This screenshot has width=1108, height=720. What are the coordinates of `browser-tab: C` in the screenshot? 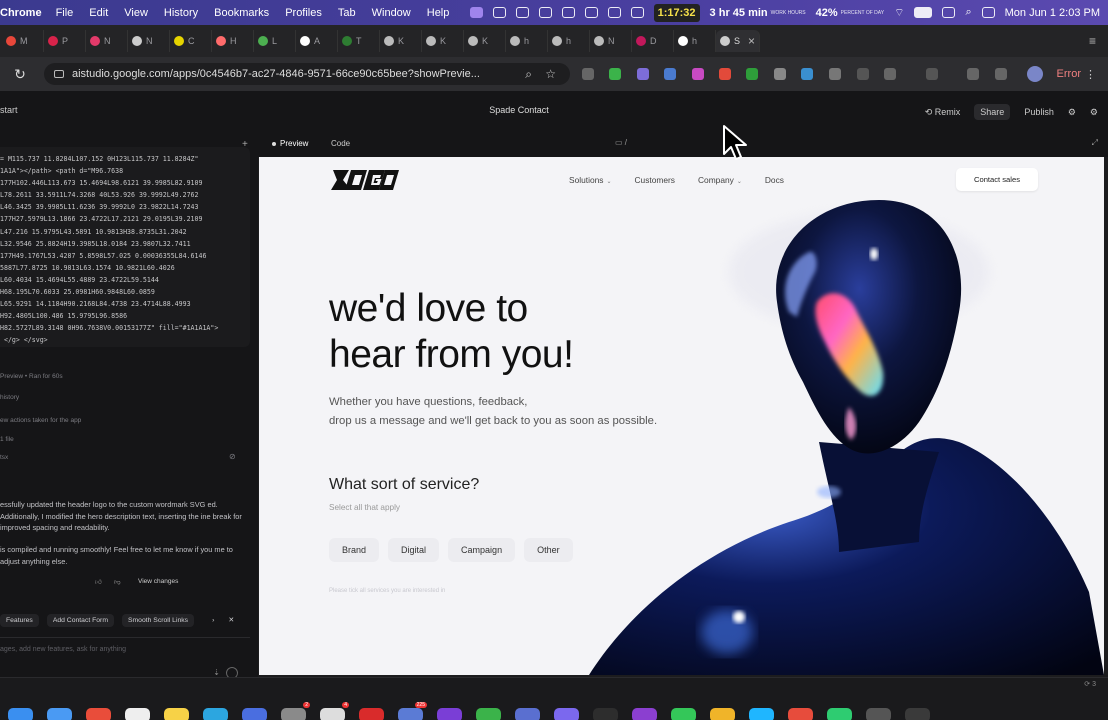 It's located at (191, 41).